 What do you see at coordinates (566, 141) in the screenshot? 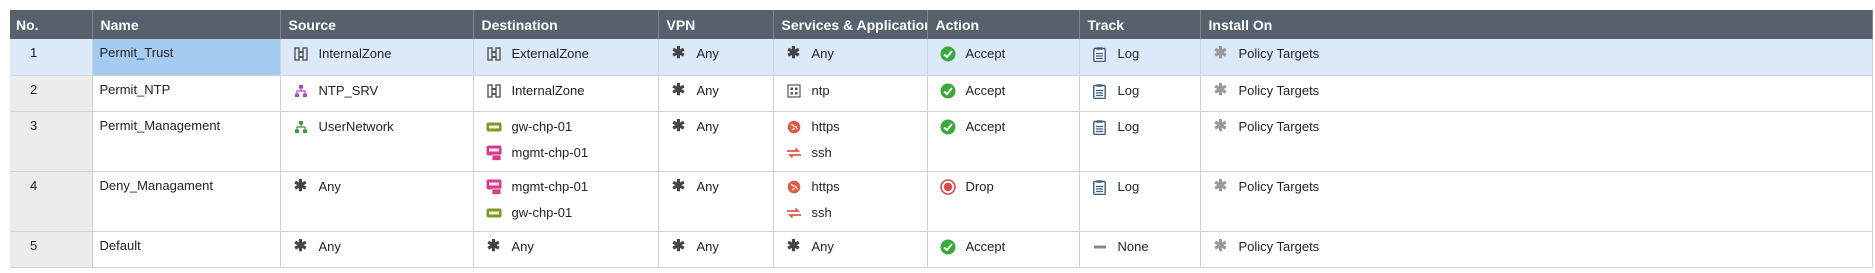
I see `cell-destination: gw-chp-01 mgmt-chp-01` at bounding box center [566, 141].